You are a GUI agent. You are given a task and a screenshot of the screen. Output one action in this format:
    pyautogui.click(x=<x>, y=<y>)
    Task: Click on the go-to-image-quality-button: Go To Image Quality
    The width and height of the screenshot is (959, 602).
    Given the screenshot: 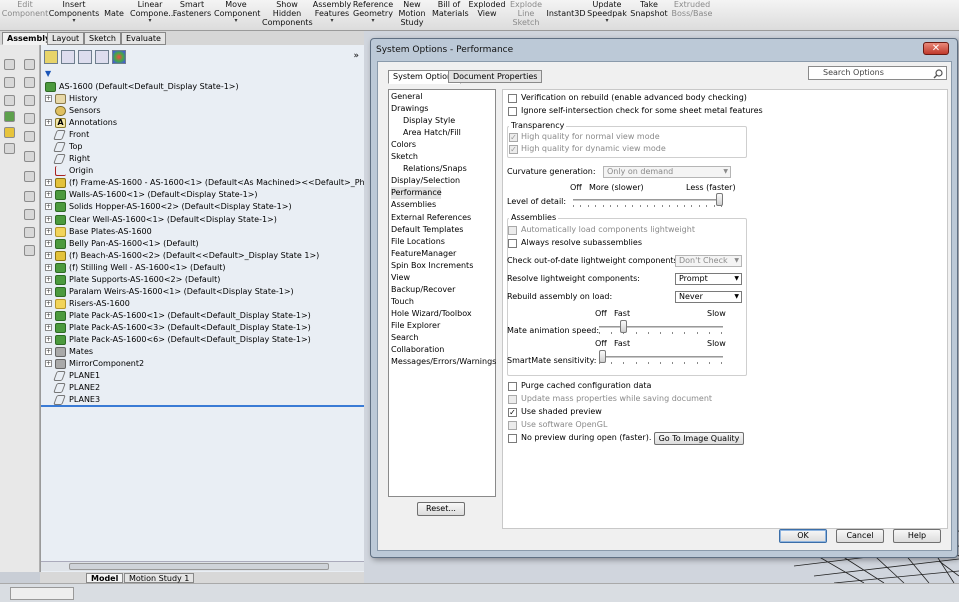 What is the action you would take?
    pyautogui.click(x=699, y=438)
    